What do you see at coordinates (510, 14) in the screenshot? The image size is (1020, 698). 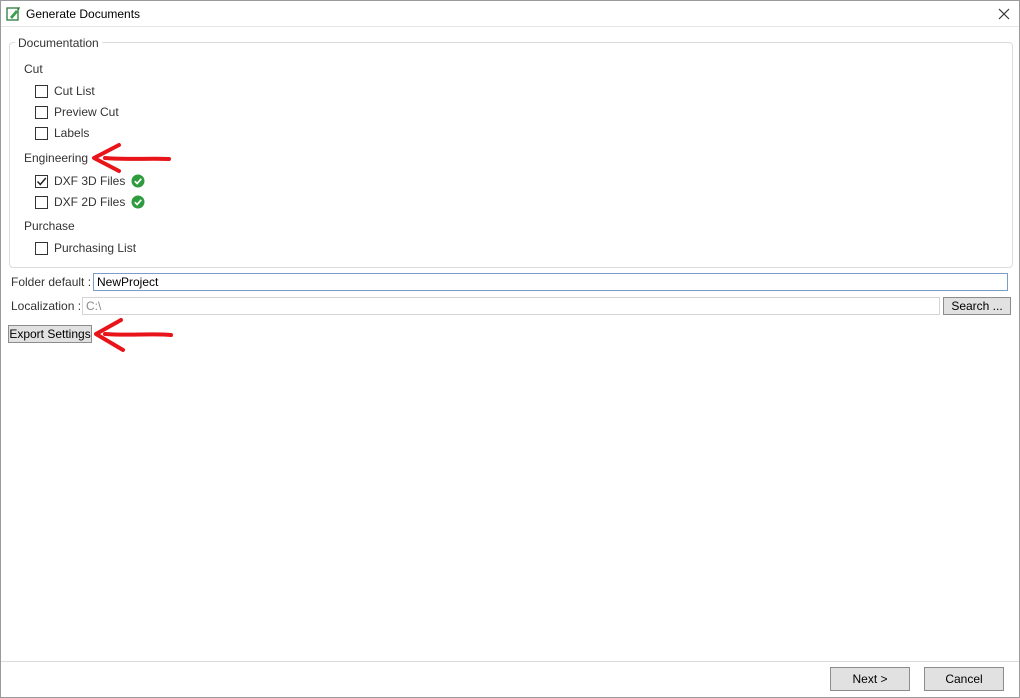 I see `title-bar: Generate Documents` at bounding box center [510, 14].